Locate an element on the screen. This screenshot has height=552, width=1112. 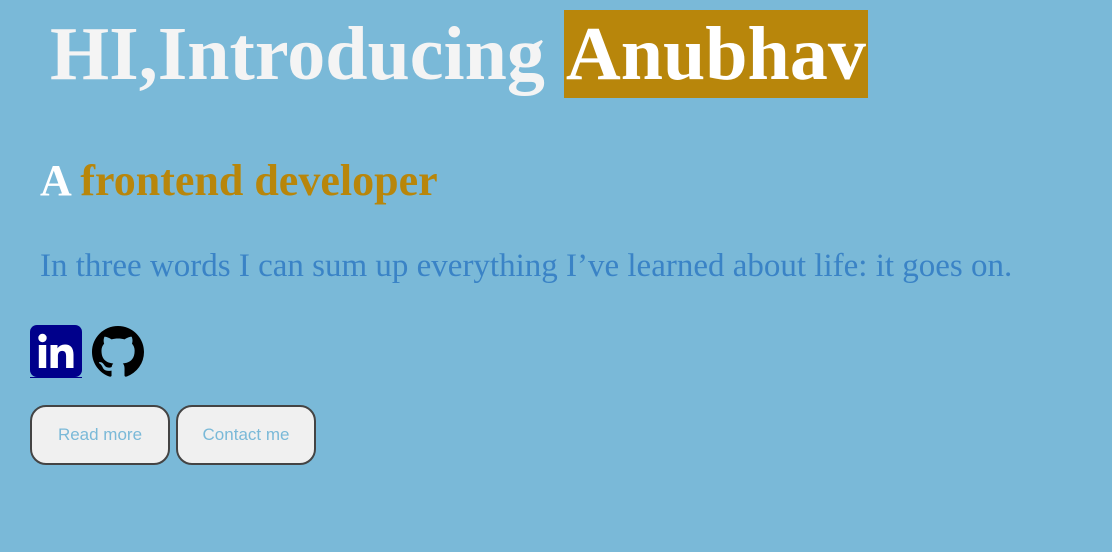
contact-me-button: Contact me is located at coordinates (246, 435).